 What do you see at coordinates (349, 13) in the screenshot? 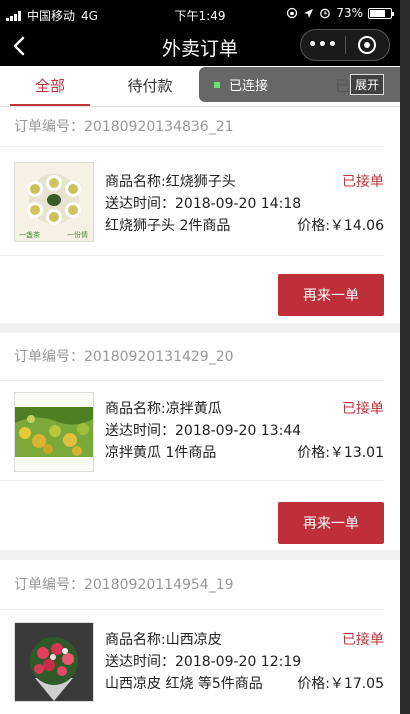
I see `battery-percent: 73%` at bounding box center [349, 13].